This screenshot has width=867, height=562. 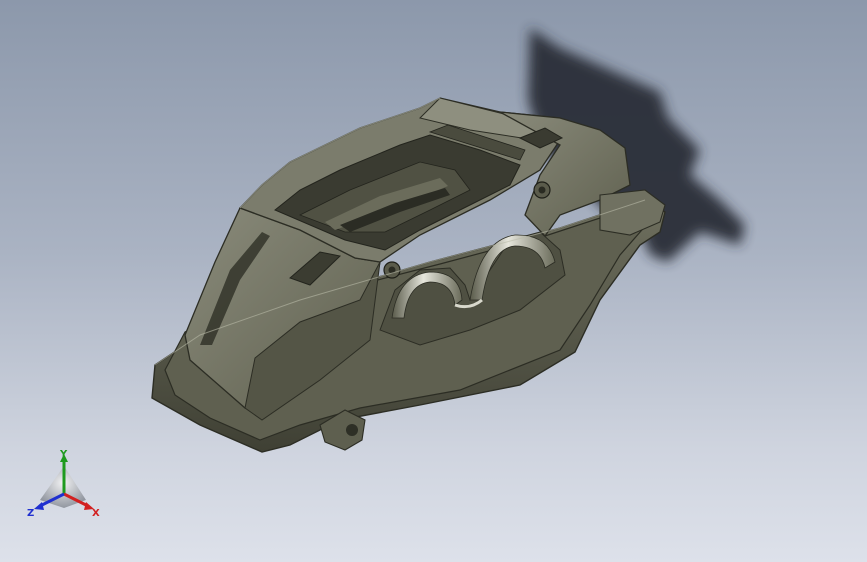 I want to click on axis-triad: Y X Z, so click(x=63, y=484).